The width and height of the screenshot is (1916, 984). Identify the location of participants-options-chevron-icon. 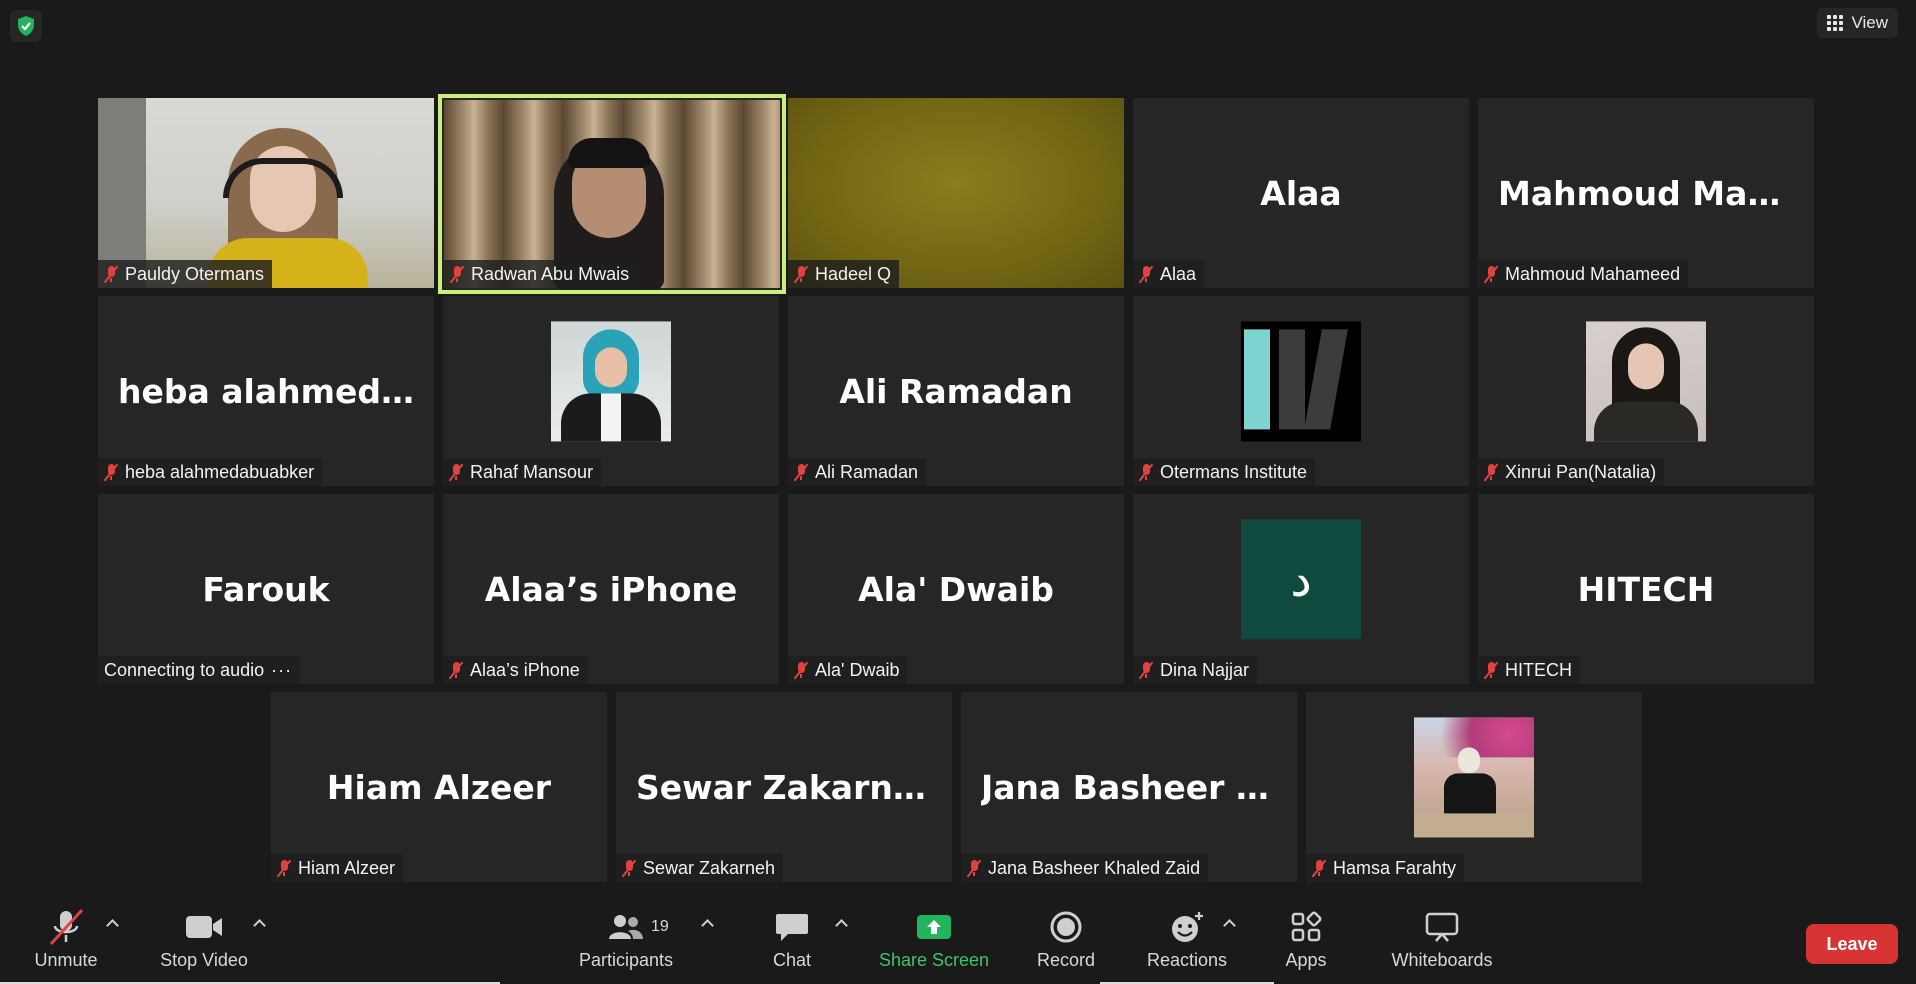
(707, 923).